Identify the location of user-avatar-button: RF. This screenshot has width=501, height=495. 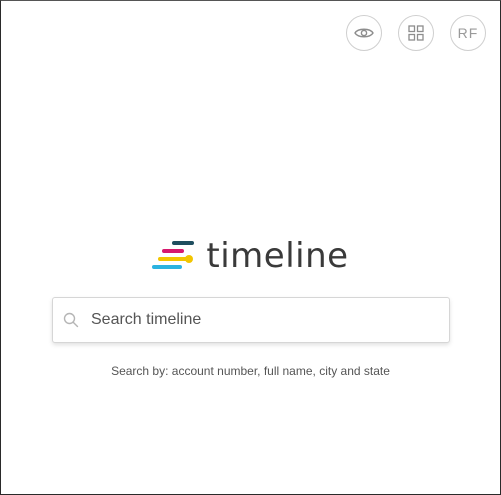
(468, 33).